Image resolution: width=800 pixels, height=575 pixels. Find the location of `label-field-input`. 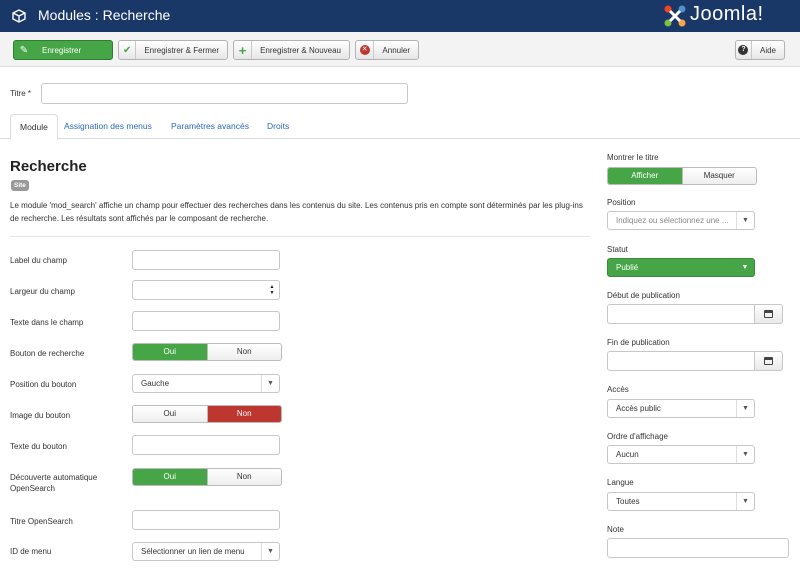

label-field-input is located at coordinates (206, 260).